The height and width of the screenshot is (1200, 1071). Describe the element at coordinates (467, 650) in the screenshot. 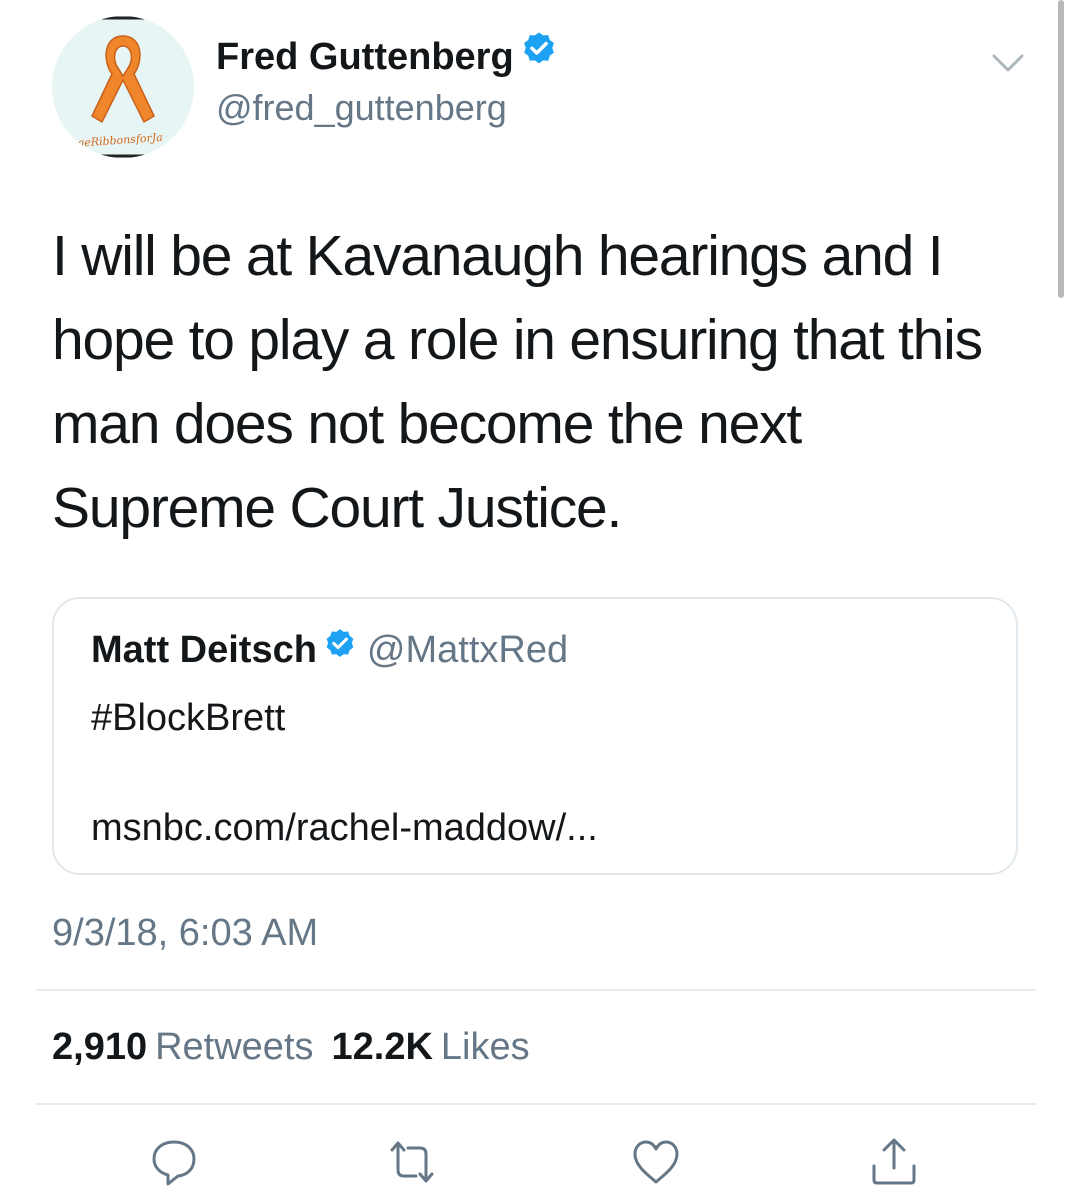

I see `quoted-author-handle: @MattxRed` at that location.